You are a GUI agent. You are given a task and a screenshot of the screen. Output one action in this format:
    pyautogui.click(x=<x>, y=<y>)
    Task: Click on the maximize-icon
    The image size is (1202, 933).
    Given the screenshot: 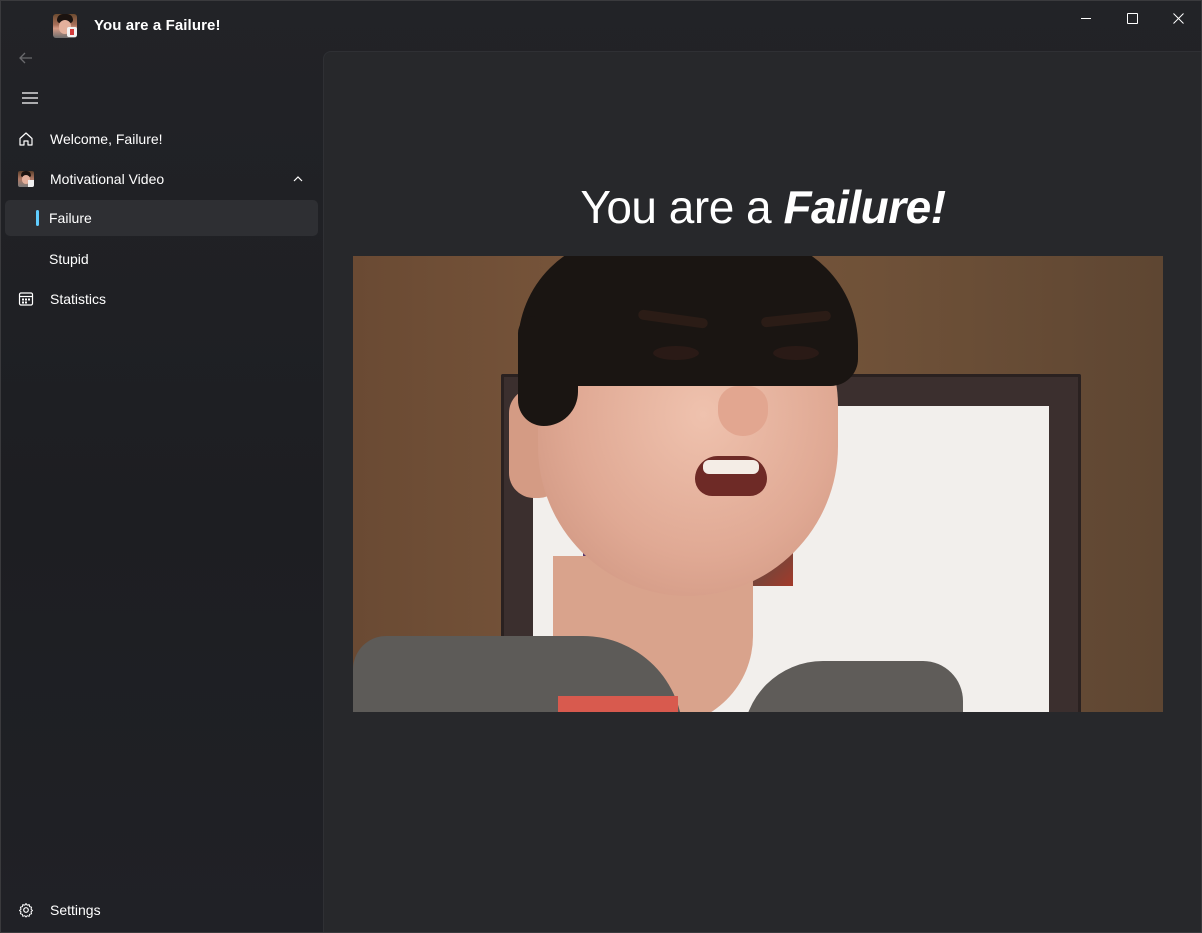 What is the action you would take?
    pyautogui.click(x=1132, y=18)
    